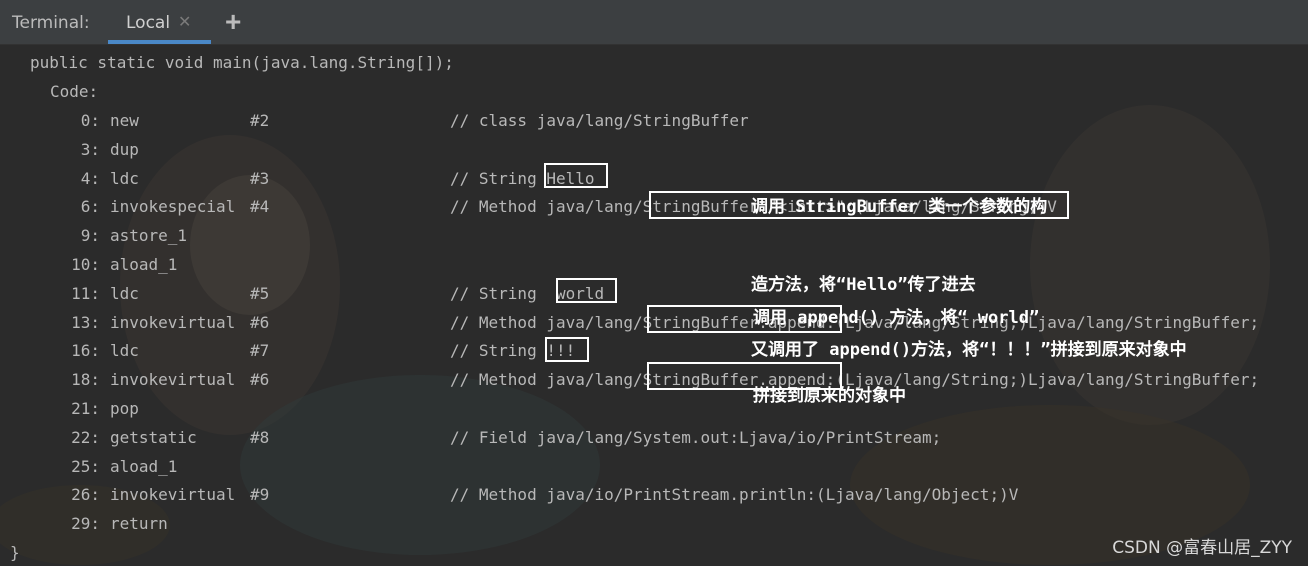 The image size is (1308, 566). What do you see at coordinates (654, 22) in the screenshot?
I see `terminal-tabbar: Terminal: Local ✕ +` at bounding box center [654, 22].